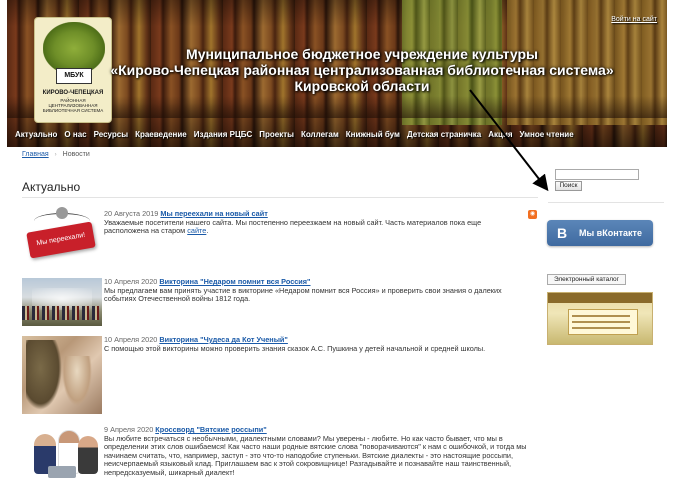 The image size is (673, 484). Describe the element at coordinates (74, 46) in the screenshot. I see `logo-tree-icon` at that location.